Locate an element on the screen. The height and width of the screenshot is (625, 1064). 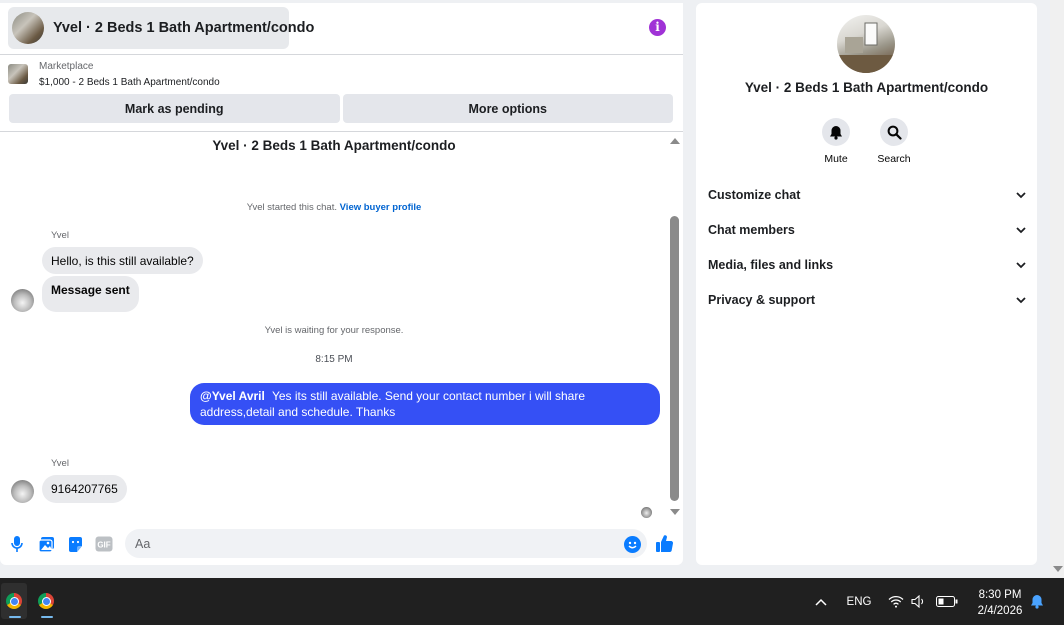
incoming-message: Hello, is this still available? is located at coordinates (122, 260).